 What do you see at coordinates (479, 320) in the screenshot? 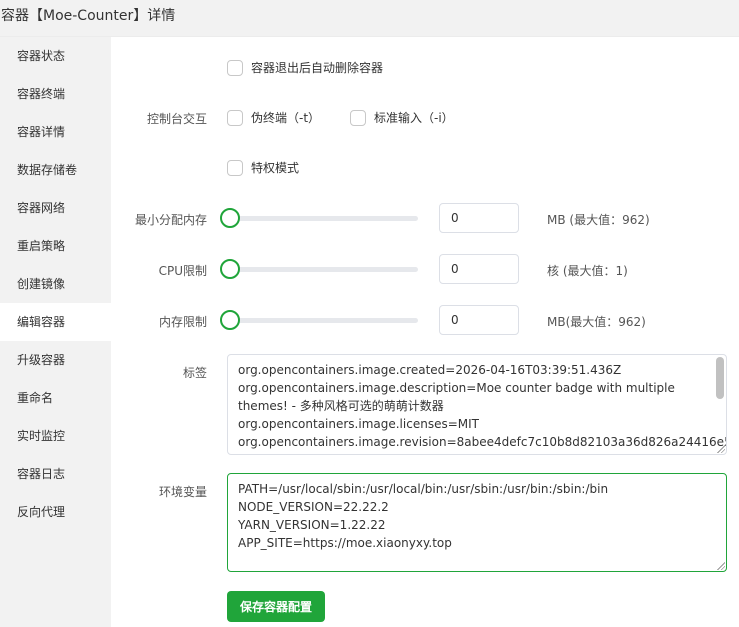
I see `memory-limit-input` at bounding box center [479, 320].